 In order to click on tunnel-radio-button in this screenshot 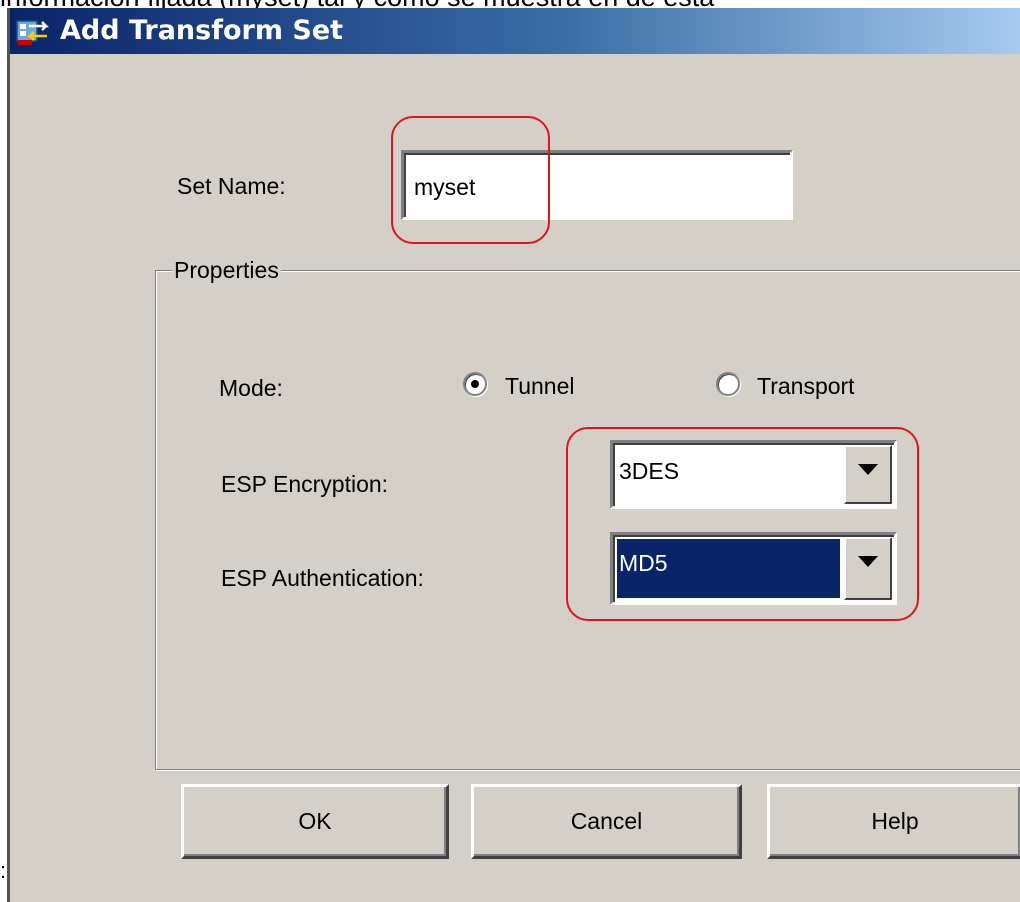, I will do `click(475, 384)`.